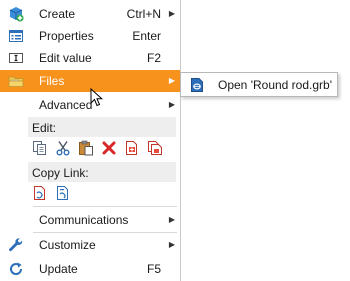 This screenshot has width=350, height=281. Describe the element at coordinates (58, 269) in the screenshot. I see `menu-item-label: Update` at that location.